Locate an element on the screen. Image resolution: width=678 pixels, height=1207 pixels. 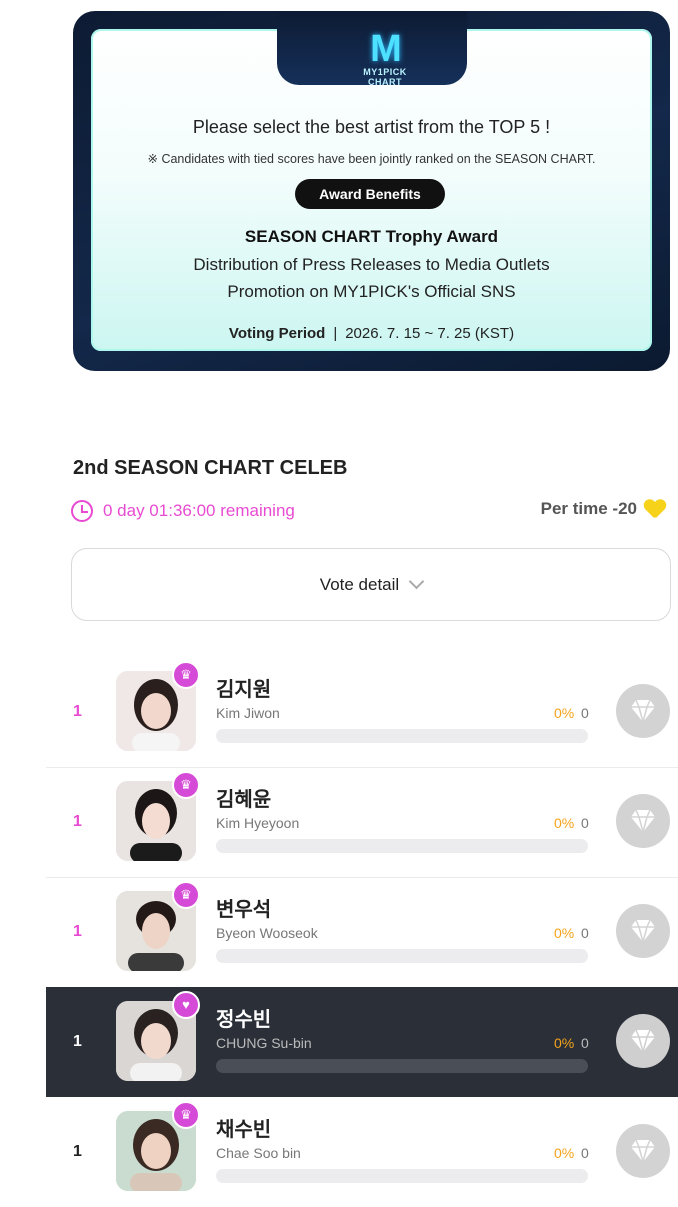
artist-name-english: Kim Hyeyoon is located at coordinates (258, 823).